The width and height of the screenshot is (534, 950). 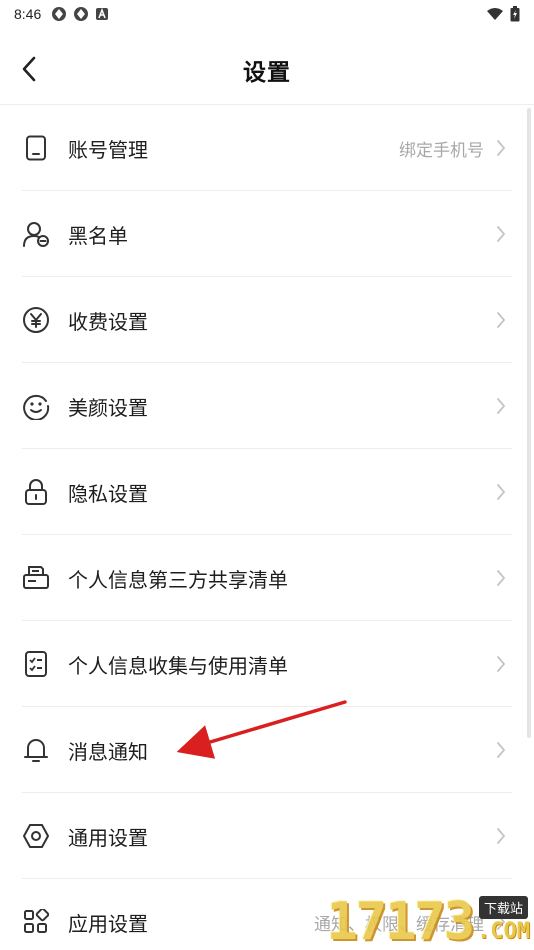 I want to click on yen-icon, so click(x=36, y=320).